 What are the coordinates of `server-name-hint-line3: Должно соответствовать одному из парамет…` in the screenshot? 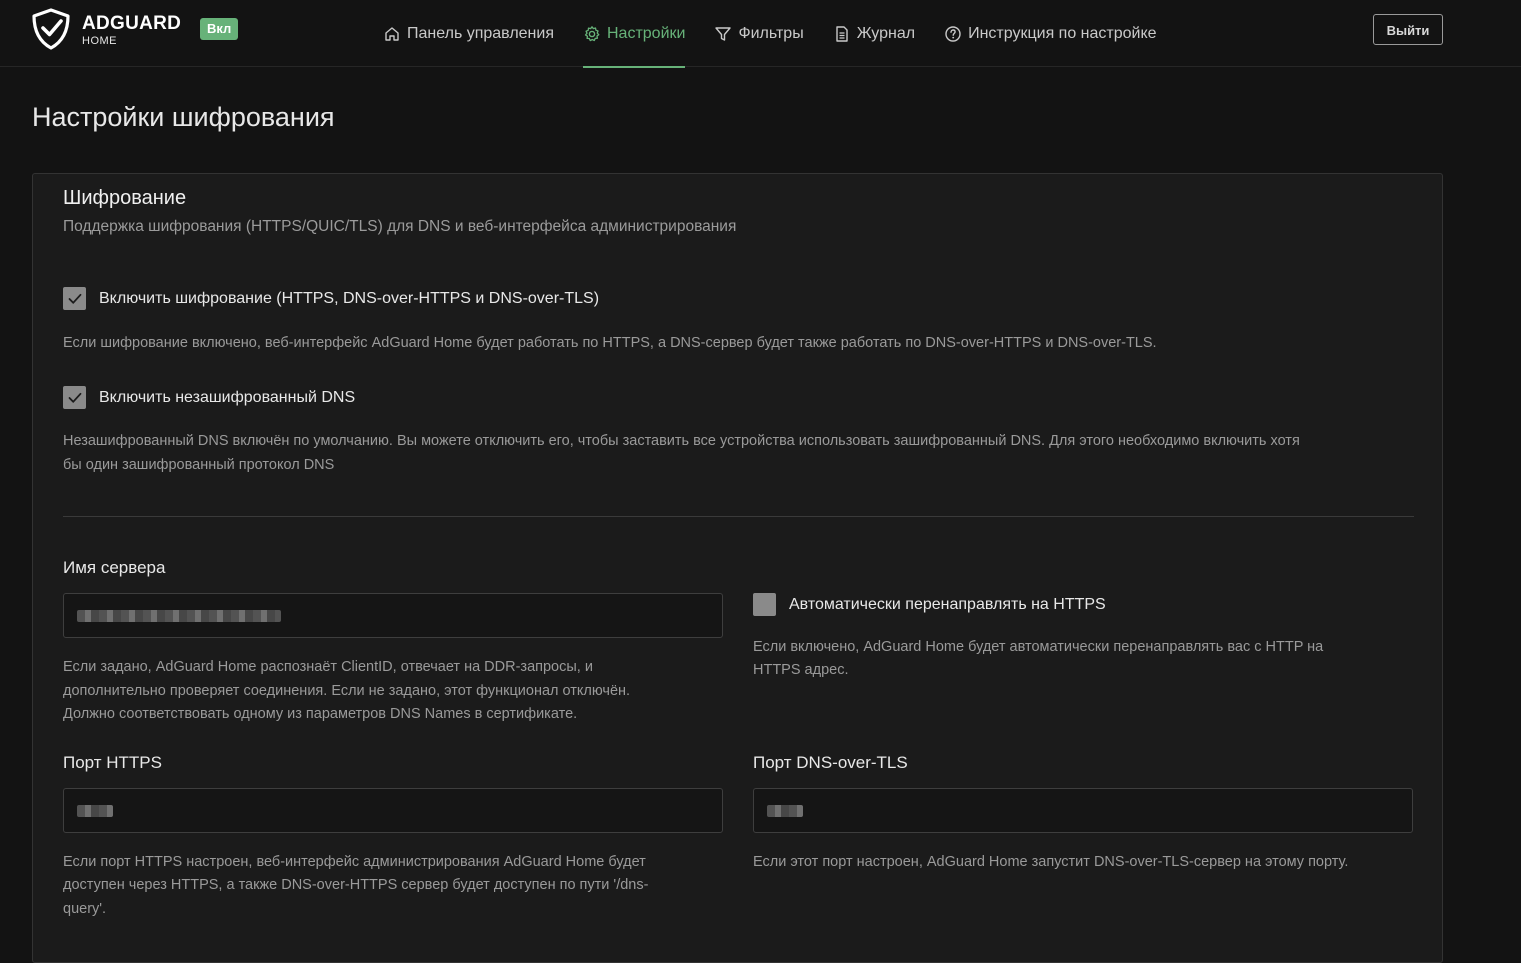 It's located at (320, 714).